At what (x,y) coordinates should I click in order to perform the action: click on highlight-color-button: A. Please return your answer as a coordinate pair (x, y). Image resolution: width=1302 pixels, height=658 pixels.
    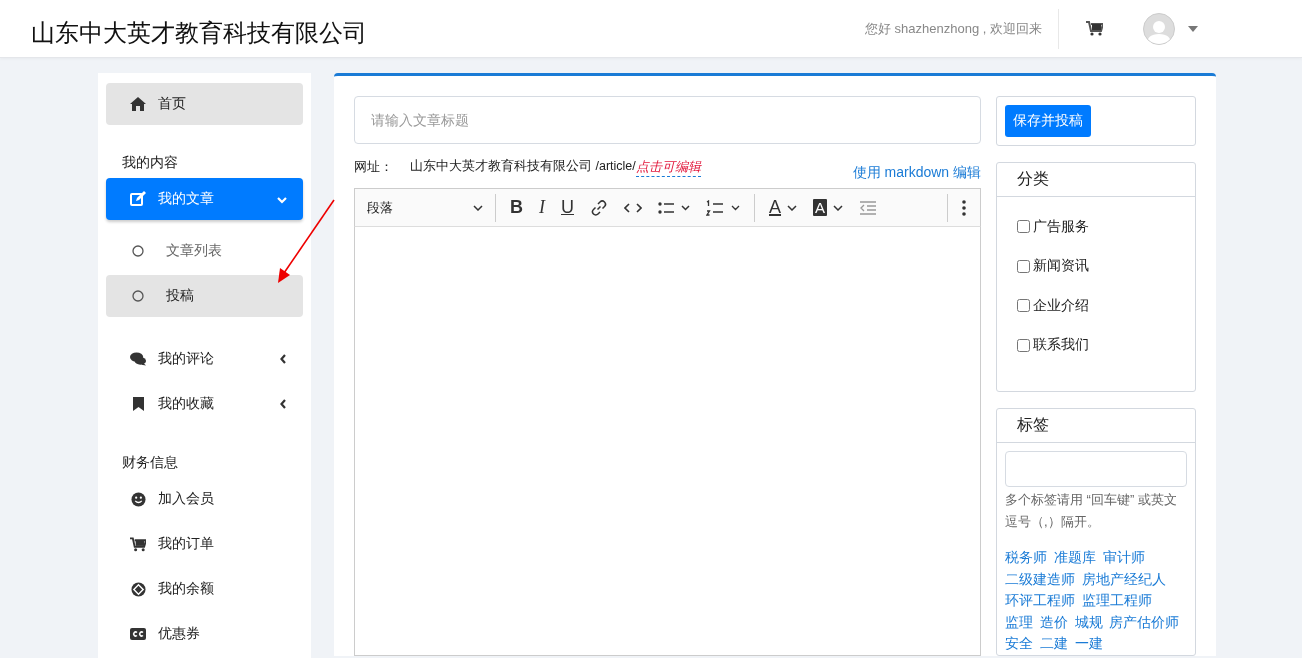
    Looking at the image, I should click on (828, 207).